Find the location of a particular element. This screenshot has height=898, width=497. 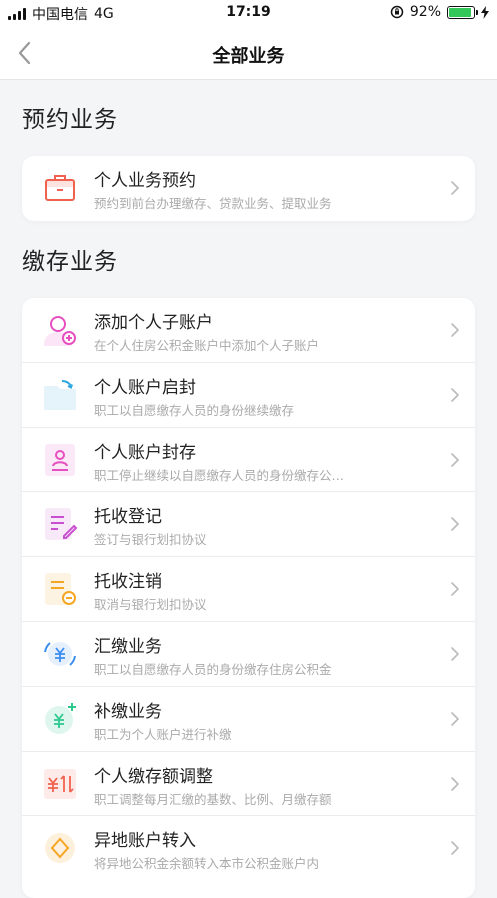

add-user-icon is located at coordinates (59, 331).